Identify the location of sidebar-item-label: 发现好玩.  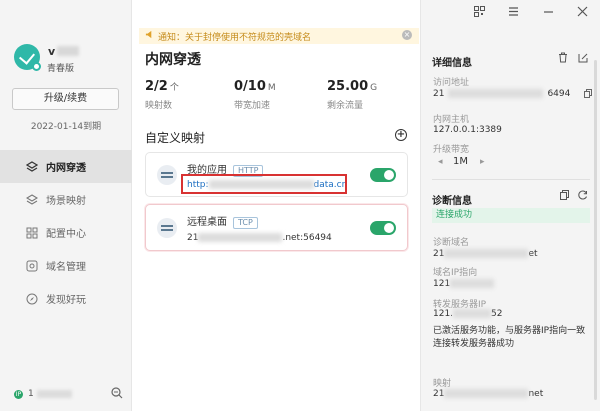
(66, 300).